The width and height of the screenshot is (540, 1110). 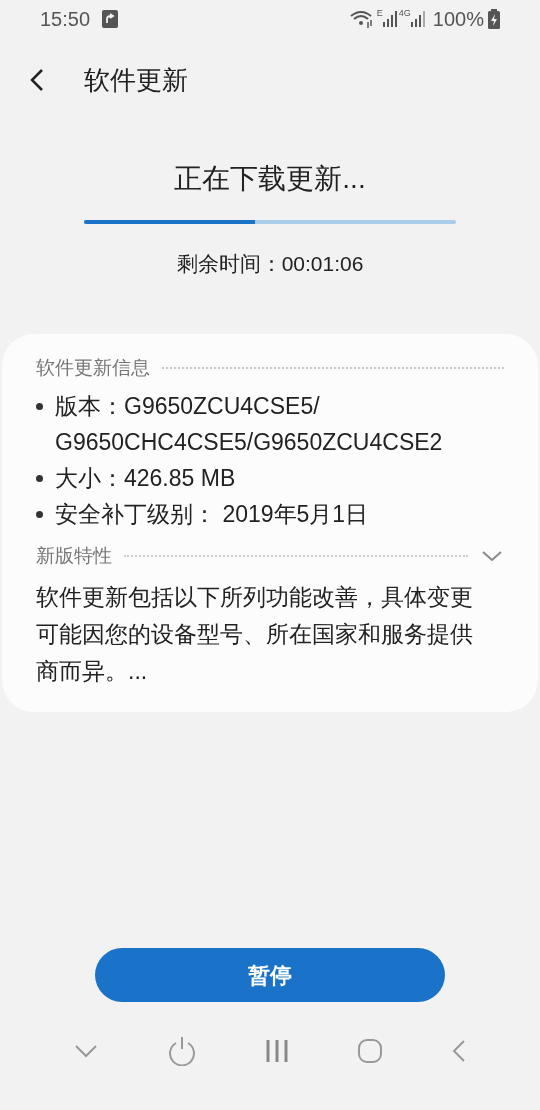 I want to click on info-item: 安全补丁级别： 2019年5月1日, so click(x=212, y=514).